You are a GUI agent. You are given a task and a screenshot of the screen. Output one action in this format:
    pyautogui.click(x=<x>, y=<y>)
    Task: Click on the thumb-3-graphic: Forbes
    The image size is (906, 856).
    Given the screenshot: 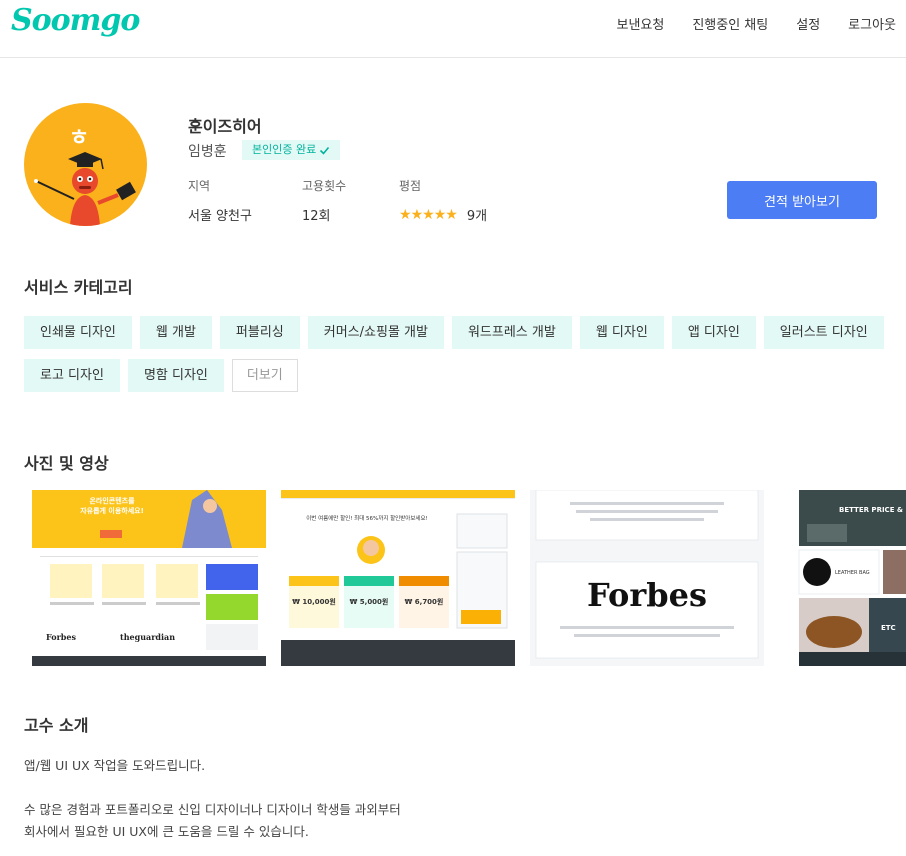 What is the action you would take?
    pyautogui.click(x=647, y=578)
    